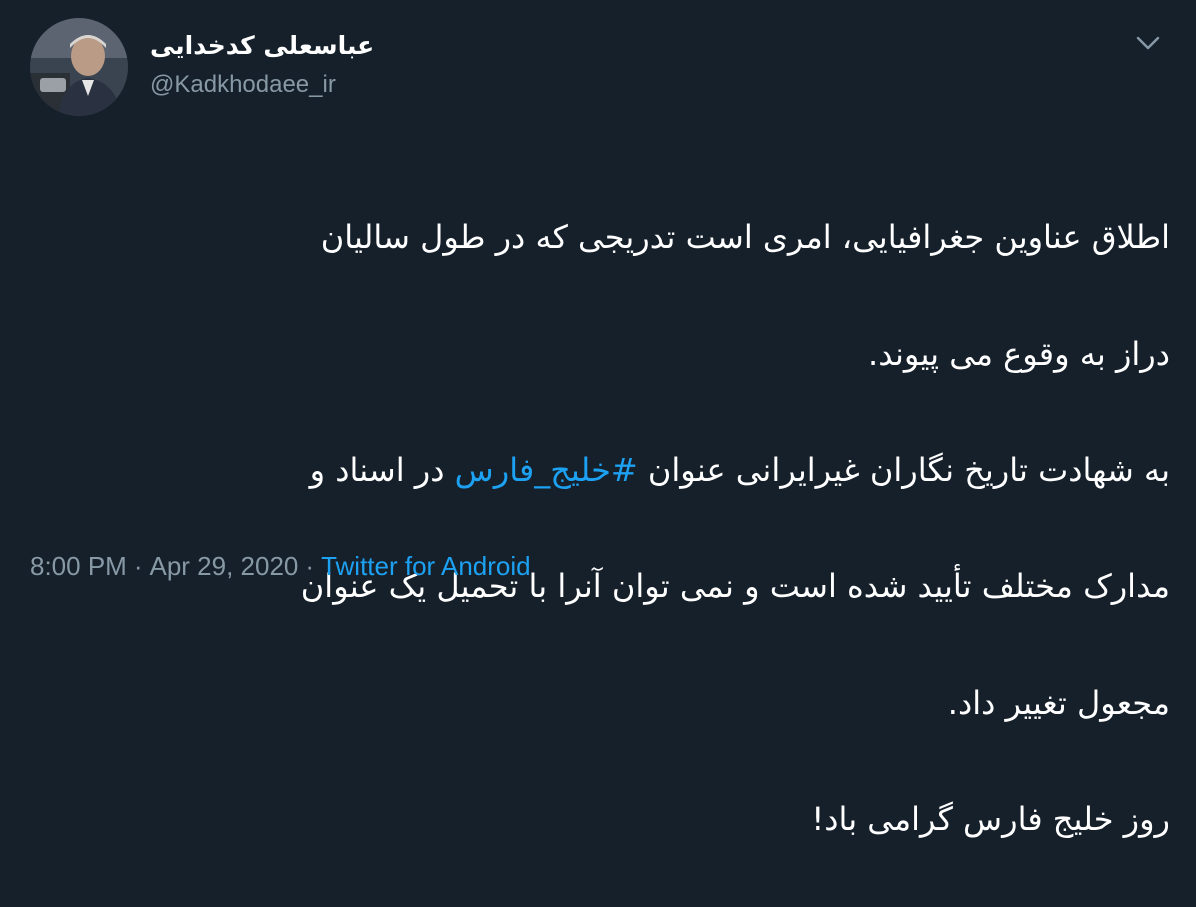 The image size is (1196, 907). What do you see at coordinates (1019, 353) in the screenshot?
I see `tweet-line: دراز به وقوع می پیوند.` at bounding box center [1019, 353].